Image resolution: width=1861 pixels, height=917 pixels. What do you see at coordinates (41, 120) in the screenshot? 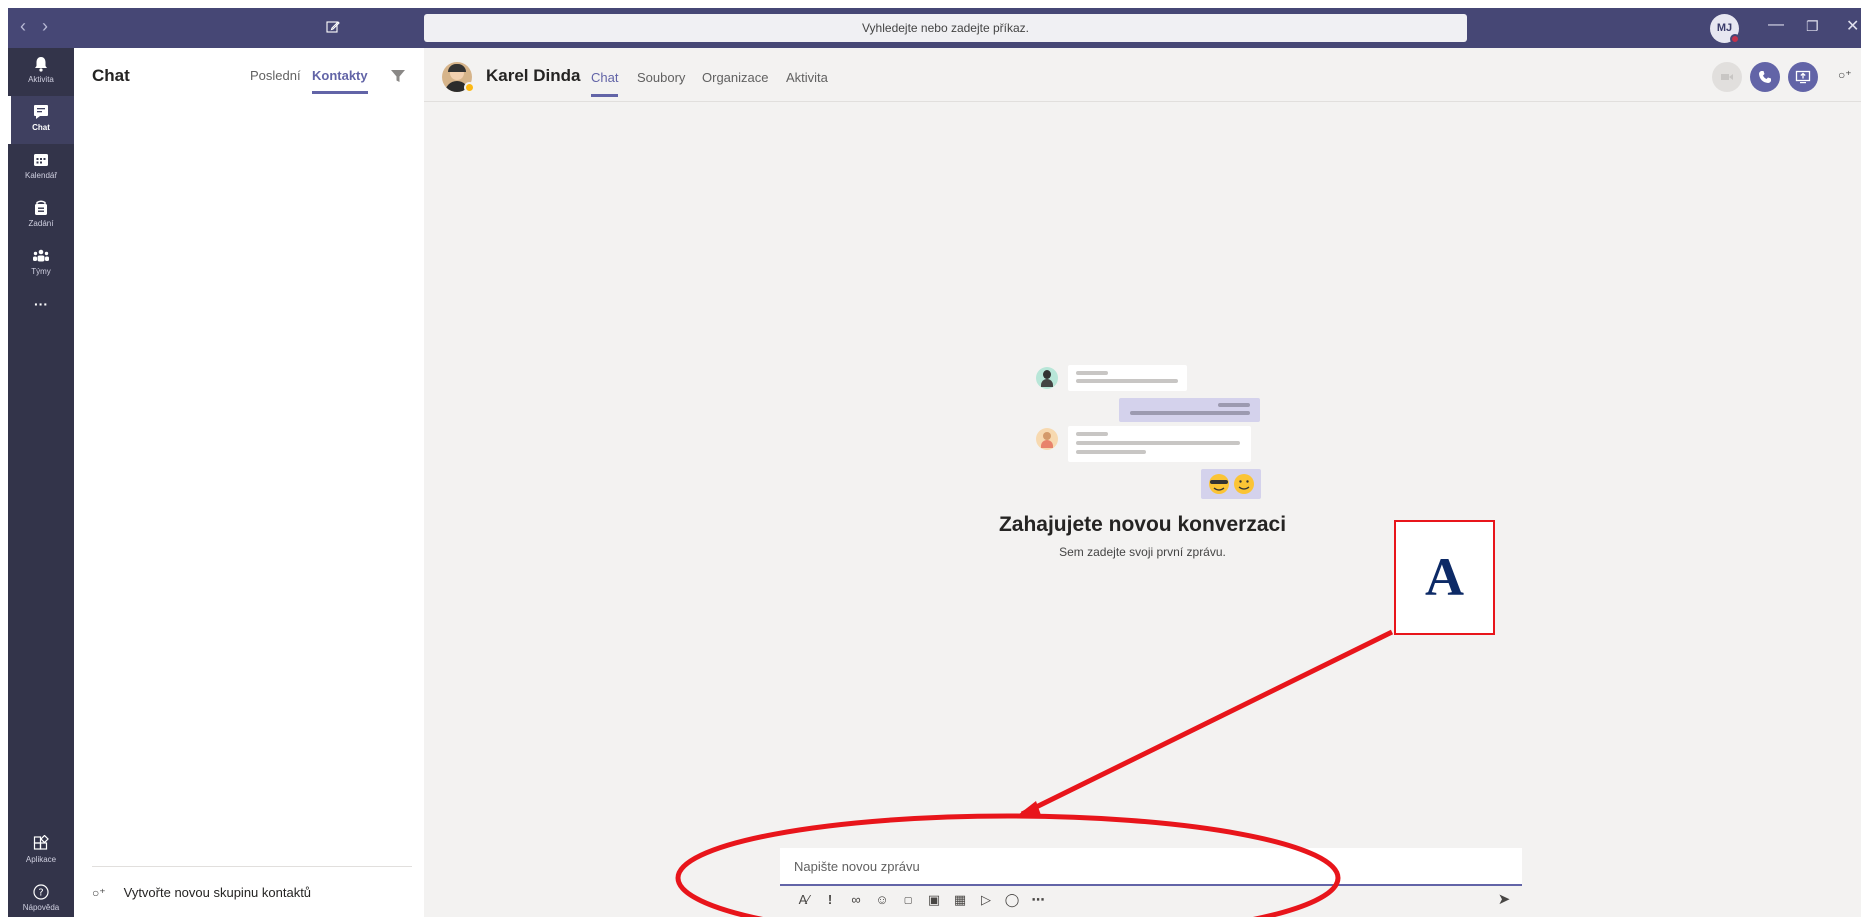
I see `rail-item-chat: Chat` at bounding box center [41, 120].